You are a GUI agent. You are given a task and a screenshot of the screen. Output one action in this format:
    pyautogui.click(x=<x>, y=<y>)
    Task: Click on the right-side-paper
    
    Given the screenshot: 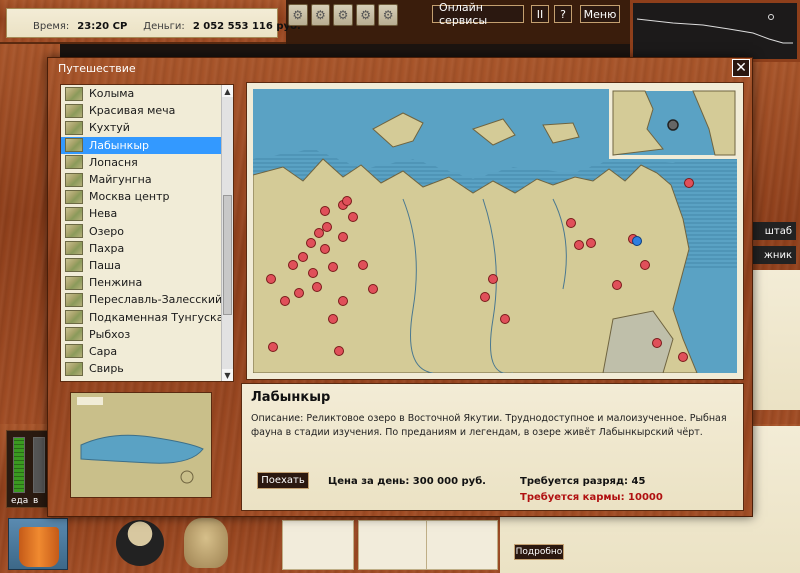 What is the action you would take?
    pyautogui.click(x=776, y=340)
    